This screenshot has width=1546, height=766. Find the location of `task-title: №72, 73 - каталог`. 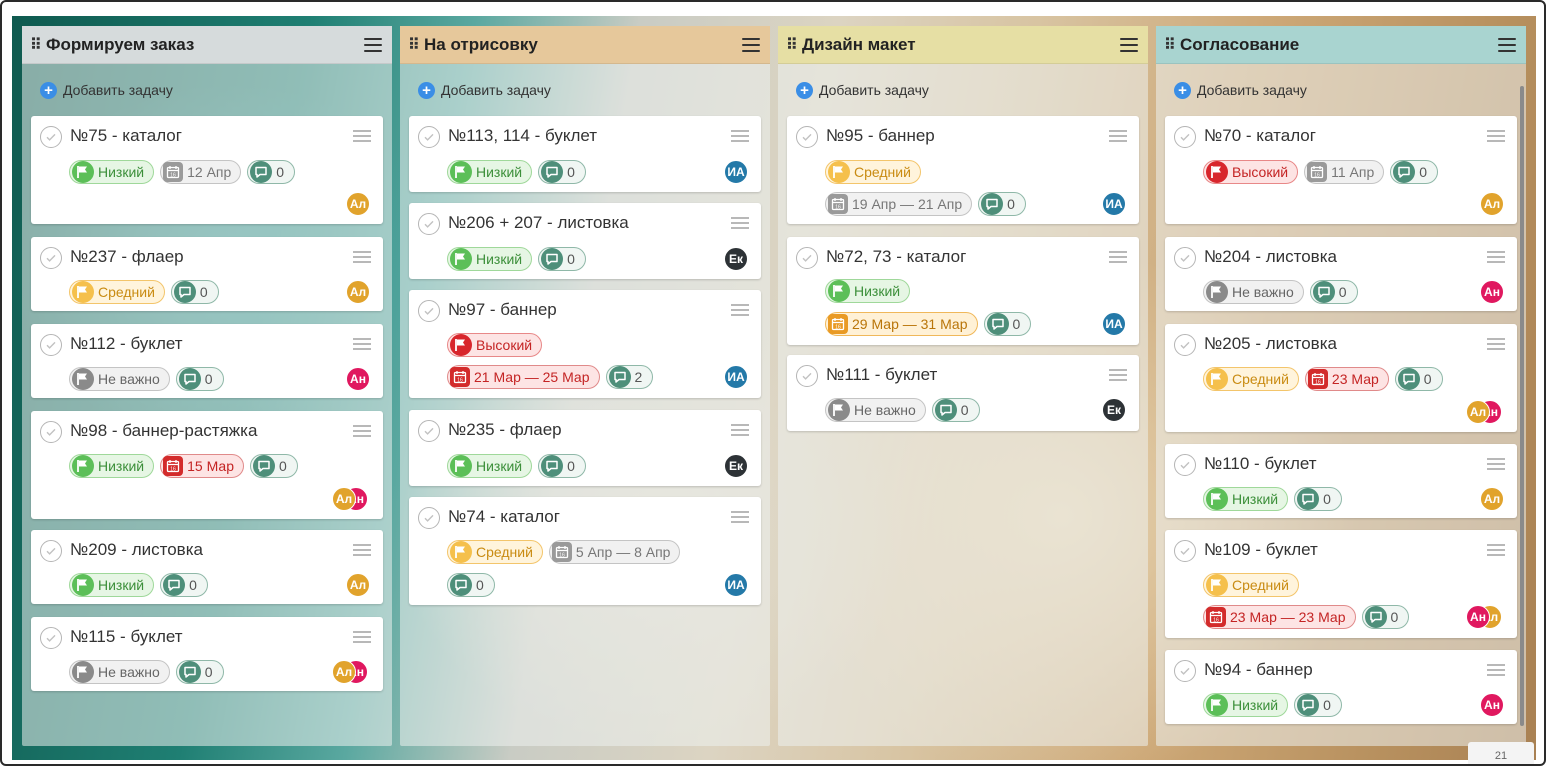

task-title: №72, 73 - каталог is located at coordinates (896, 257).